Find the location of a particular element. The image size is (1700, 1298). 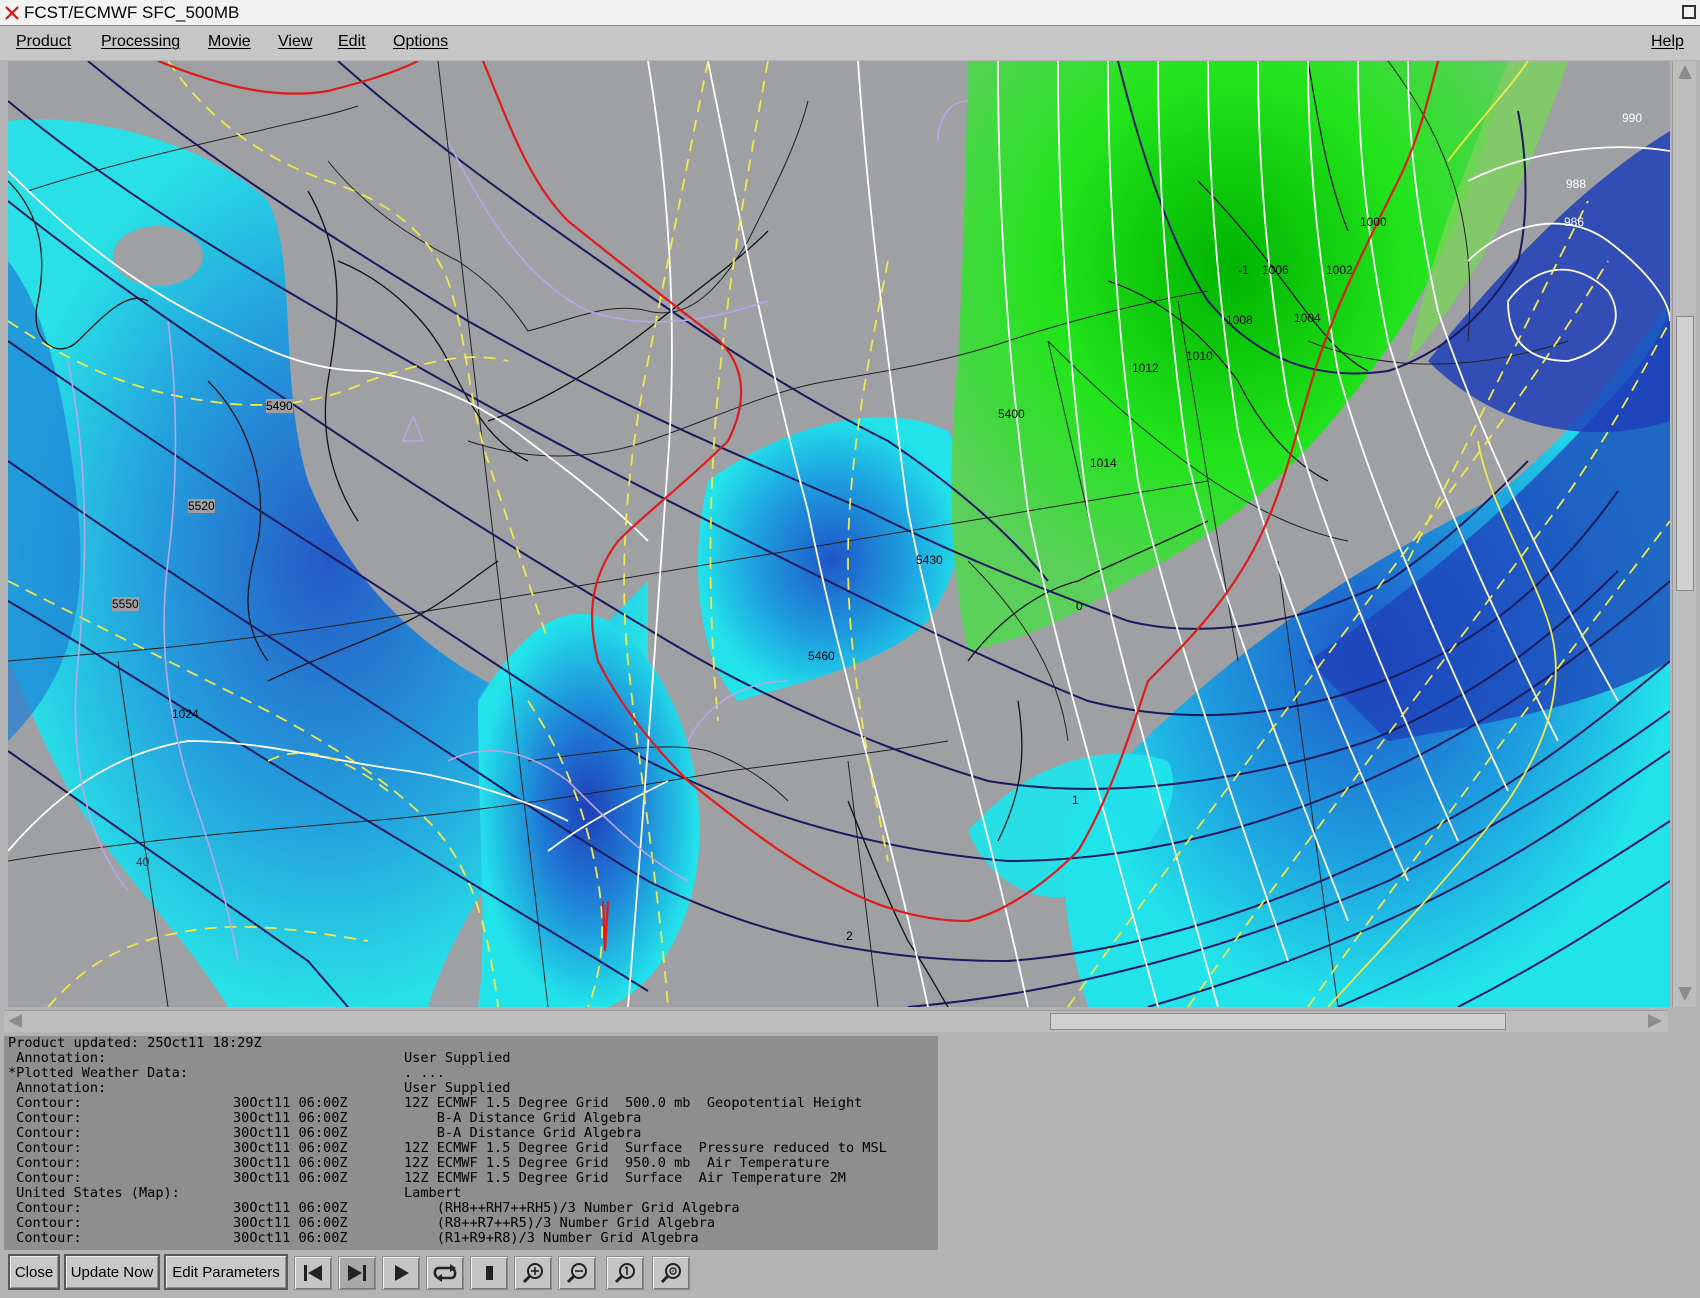

info-row: United States (Map): Lambert is located at coordinates (471, 1193).